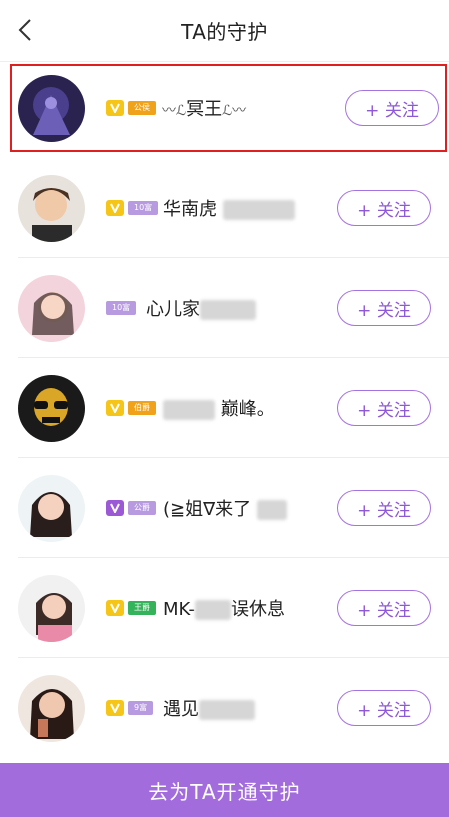 This screenshot has height=817, width=449. What do you see at coordinates (142, 508) in the screenshot?
I see `rank-badge: 公爵` at bounding box center [142, 508].